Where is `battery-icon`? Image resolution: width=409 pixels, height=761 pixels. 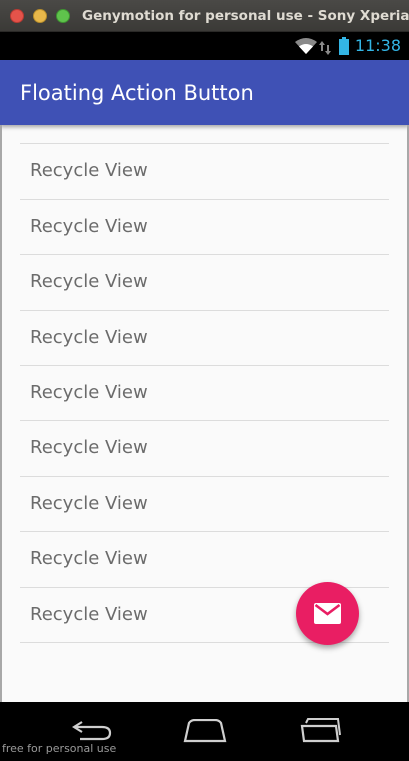
battery-icon is located at coordinates (344, 48).